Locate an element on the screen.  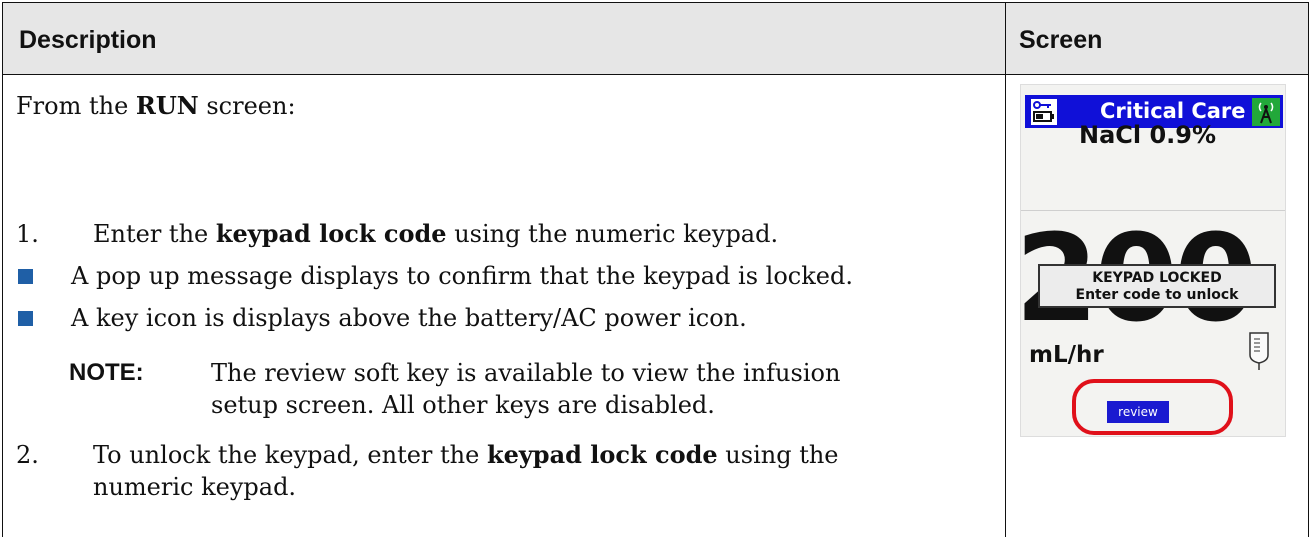
iv-bag-icon is located at coordinates (1259, 353).